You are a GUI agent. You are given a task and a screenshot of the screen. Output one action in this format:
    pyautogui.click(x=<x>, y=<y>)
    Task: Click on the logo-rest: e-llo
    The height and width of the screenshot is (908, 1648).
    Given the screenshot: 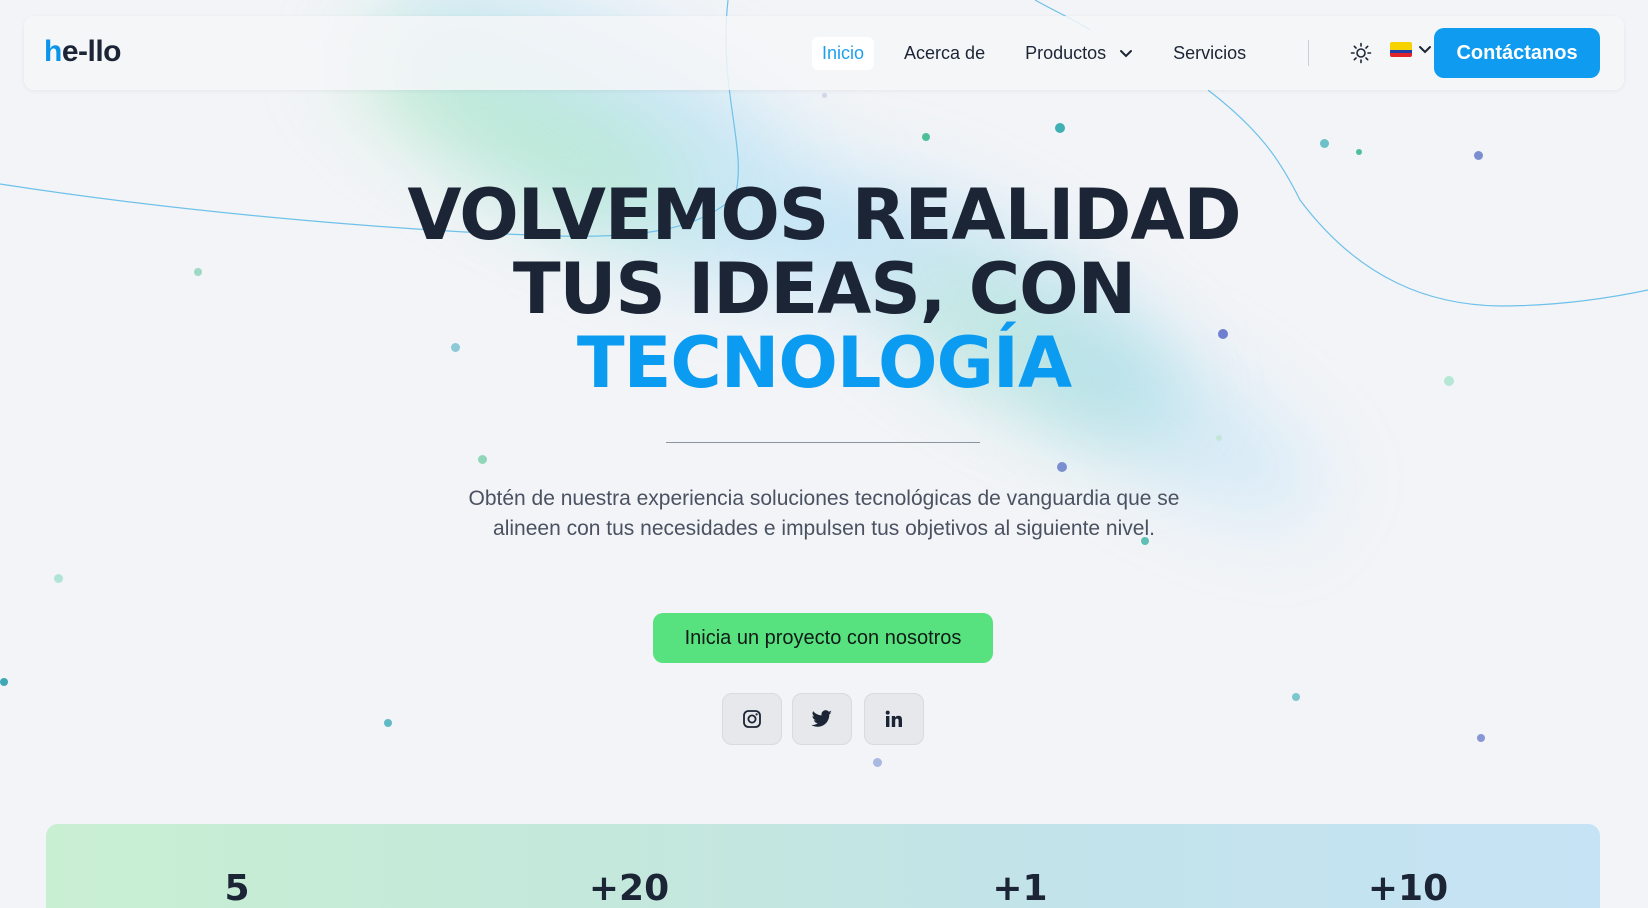 What is the action you would take?
    pyautogui.click(x=91, y=51)
    